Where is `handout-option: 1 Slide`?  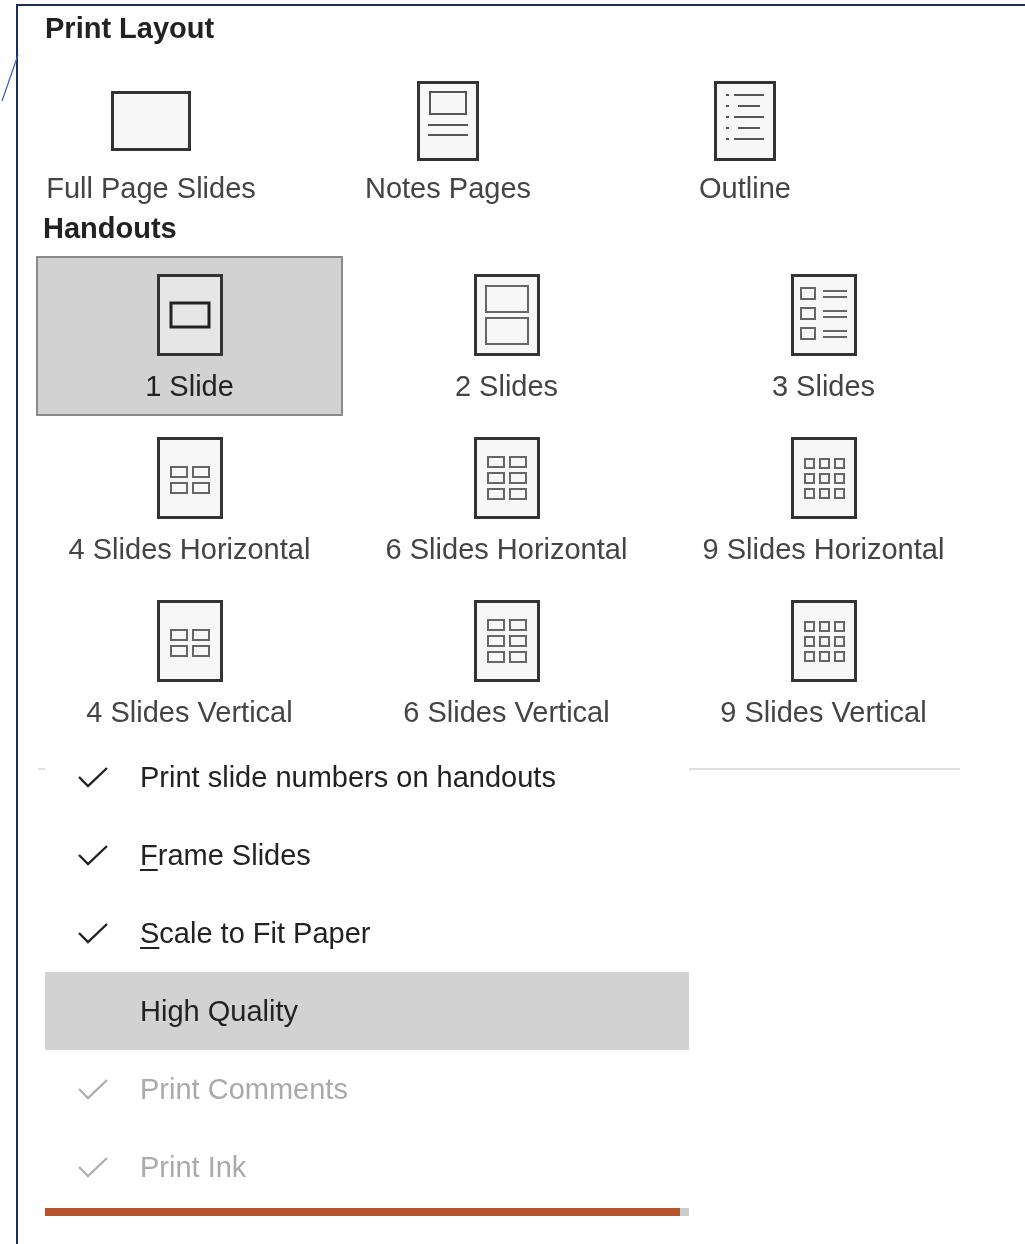
handout-option: 1 Slide is located at coordinates (189, 336).